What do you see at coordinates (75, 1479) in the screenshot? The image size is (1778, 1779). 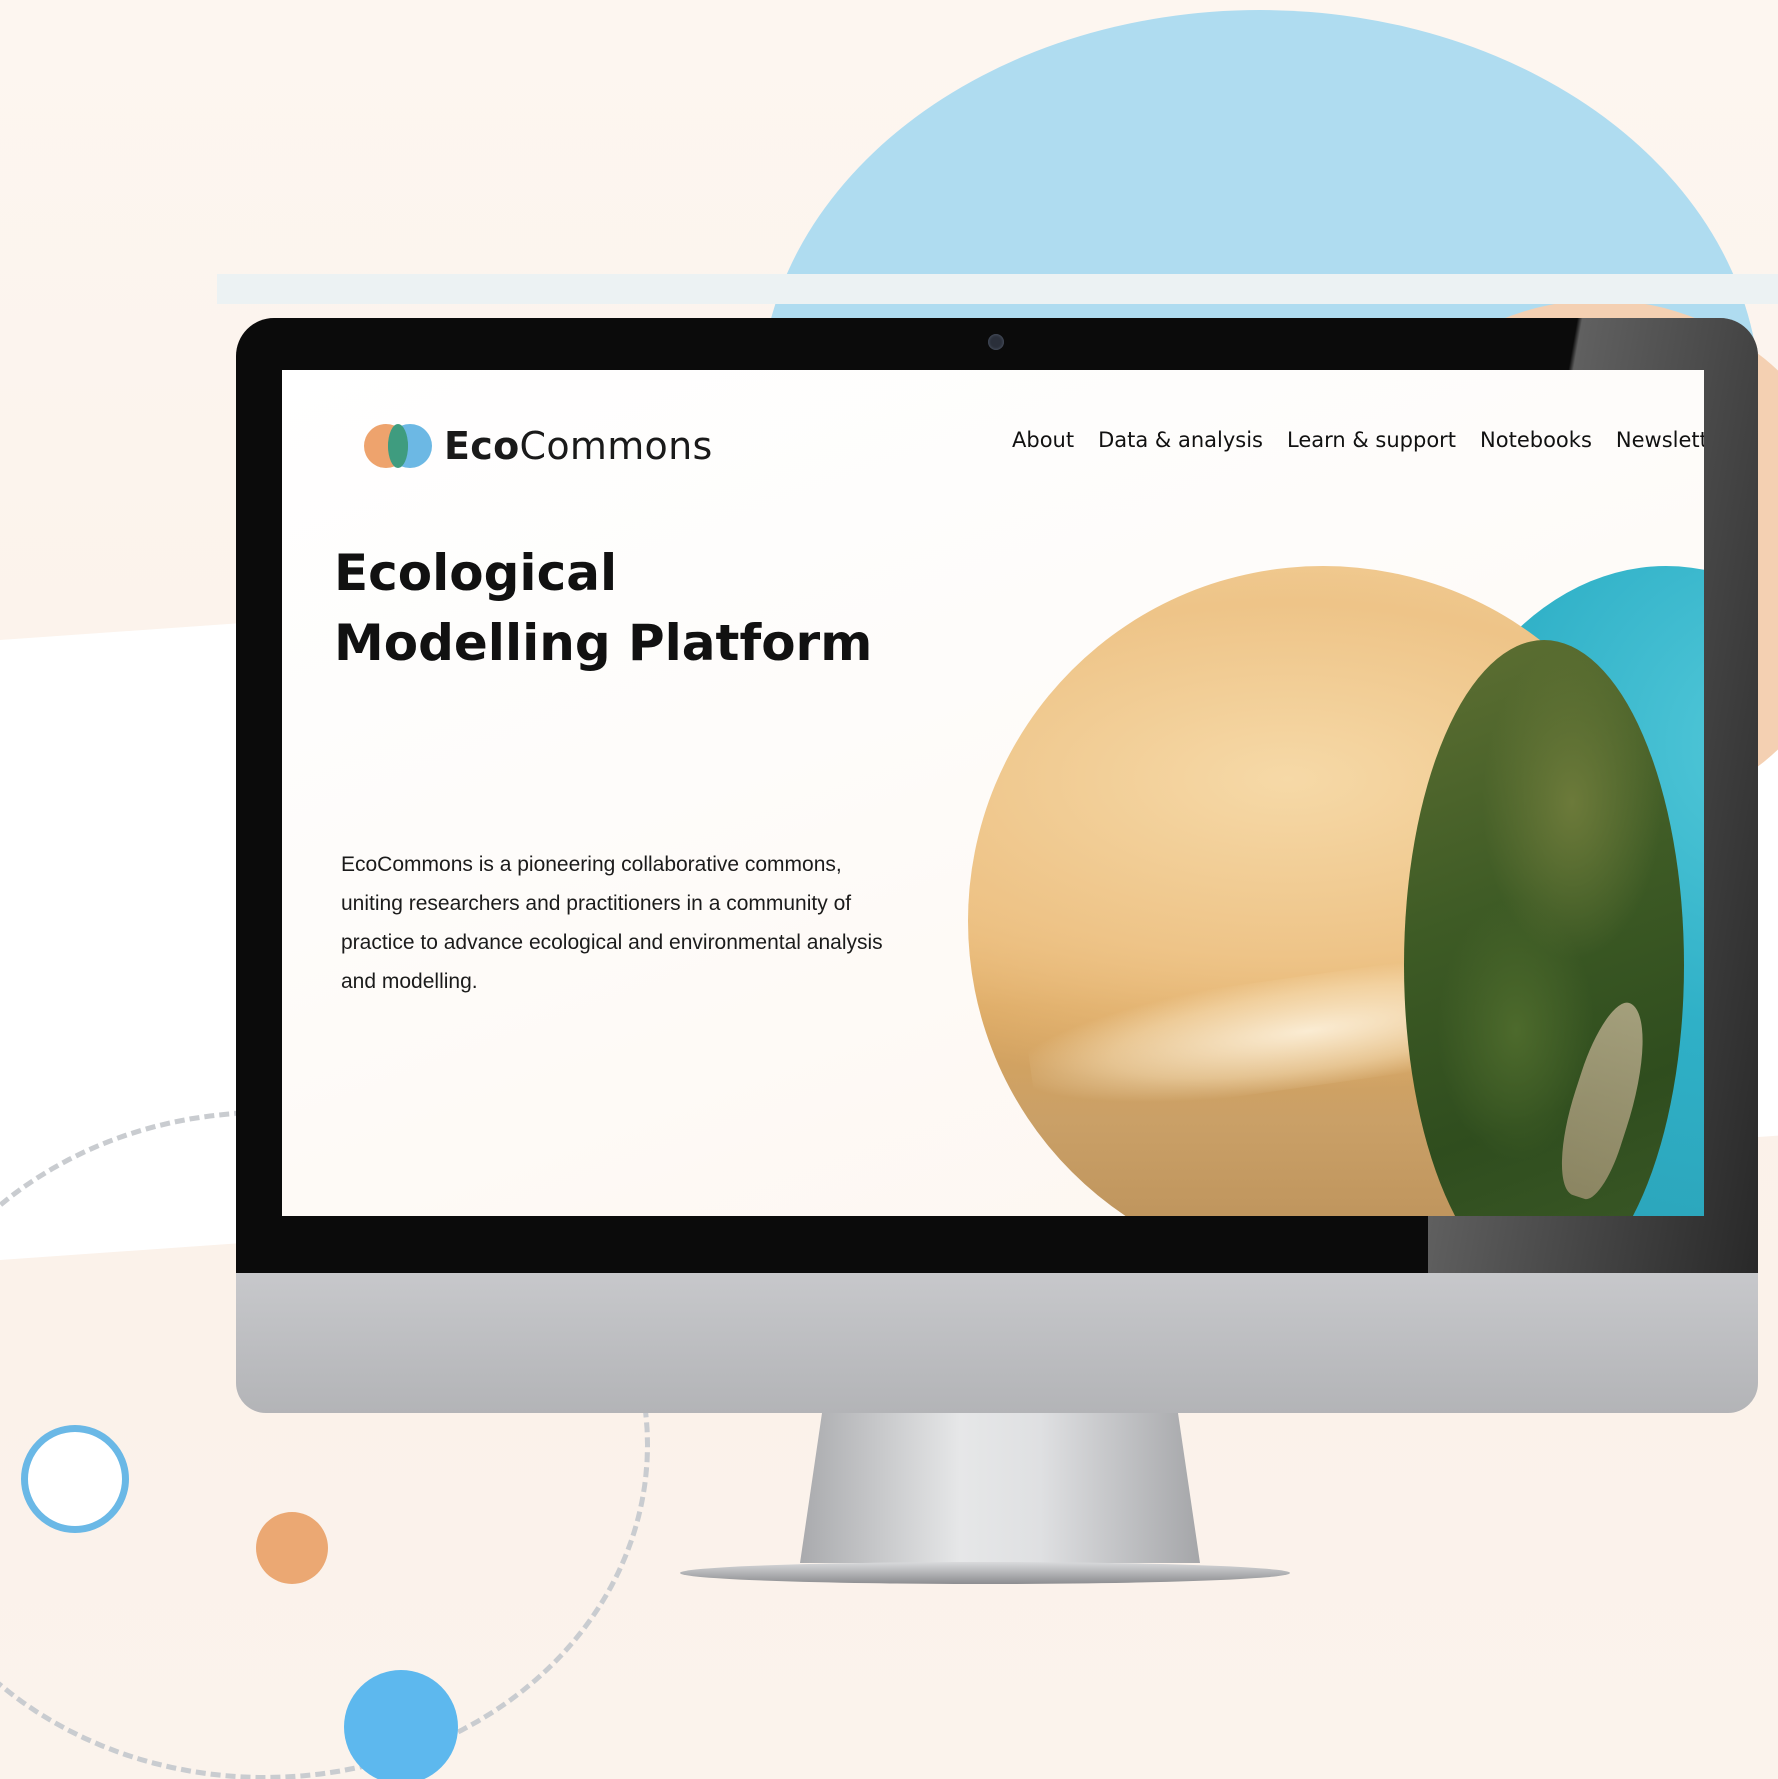 I see `ring-dot` at bounding box center [75, 1479].